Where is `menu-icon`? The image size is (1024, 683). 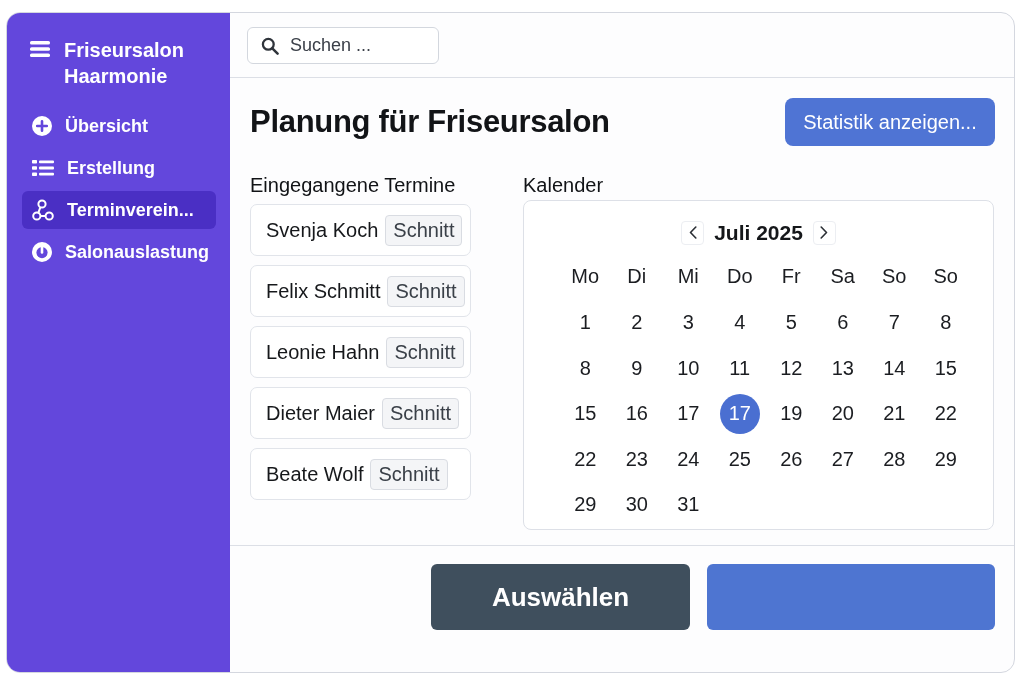
menu-icon is located at coordinates (40, 49).